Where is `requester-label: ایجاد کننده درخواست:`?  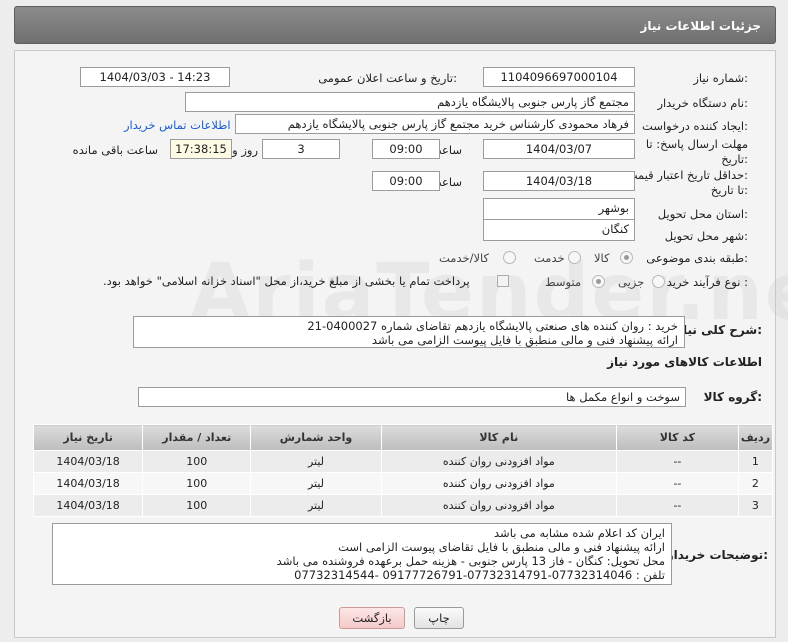
requester-label: ایجاد کننده درخواست: is located at coordinates (695, 126).